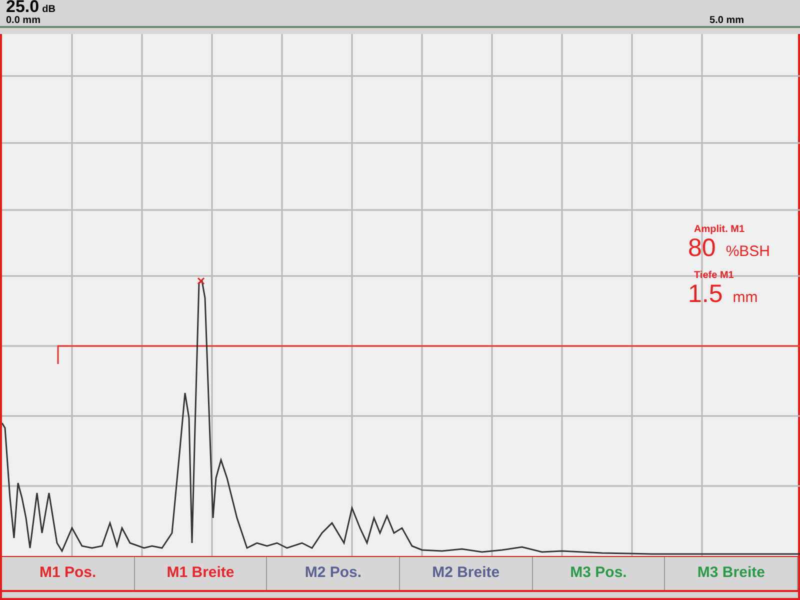 This screenshot has width=800, height=600. Describe the element at coordinates (714, 275) in the screenshot. I see `reading-label: Tiefe M1` at that location.